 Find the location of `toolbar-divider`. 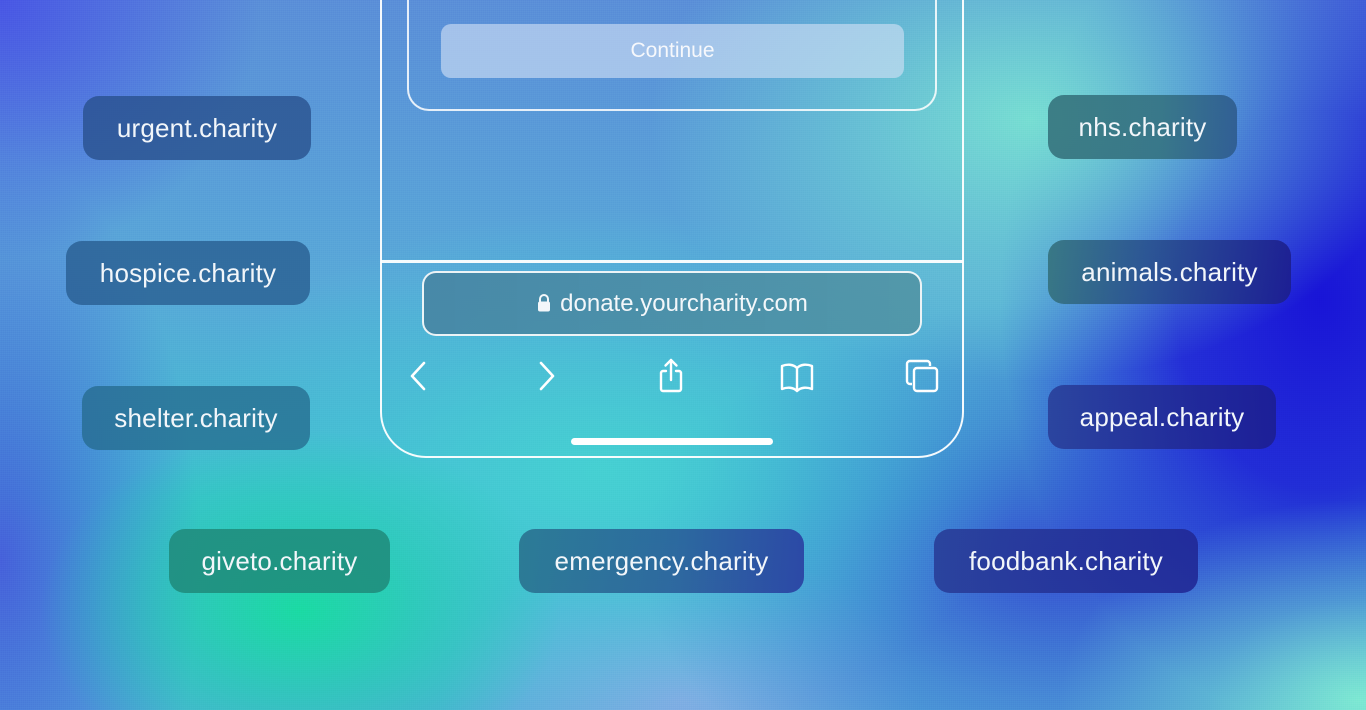

toolbar-divider is located at coordinates (672, 261).